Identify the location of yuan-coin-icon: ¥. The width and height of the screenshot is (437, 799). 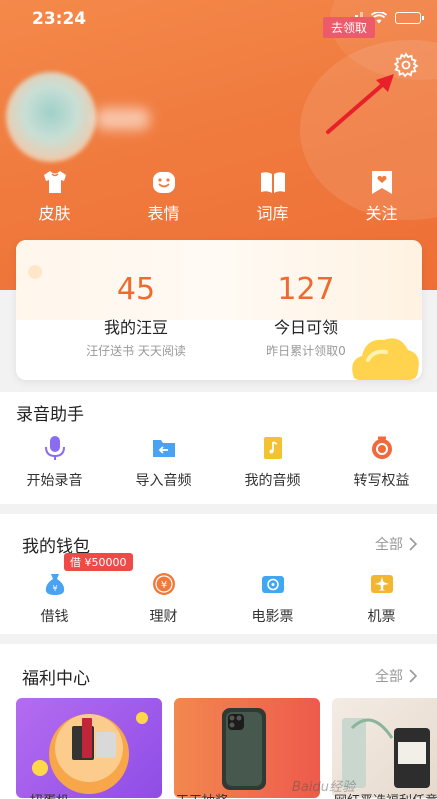
(163, 584).